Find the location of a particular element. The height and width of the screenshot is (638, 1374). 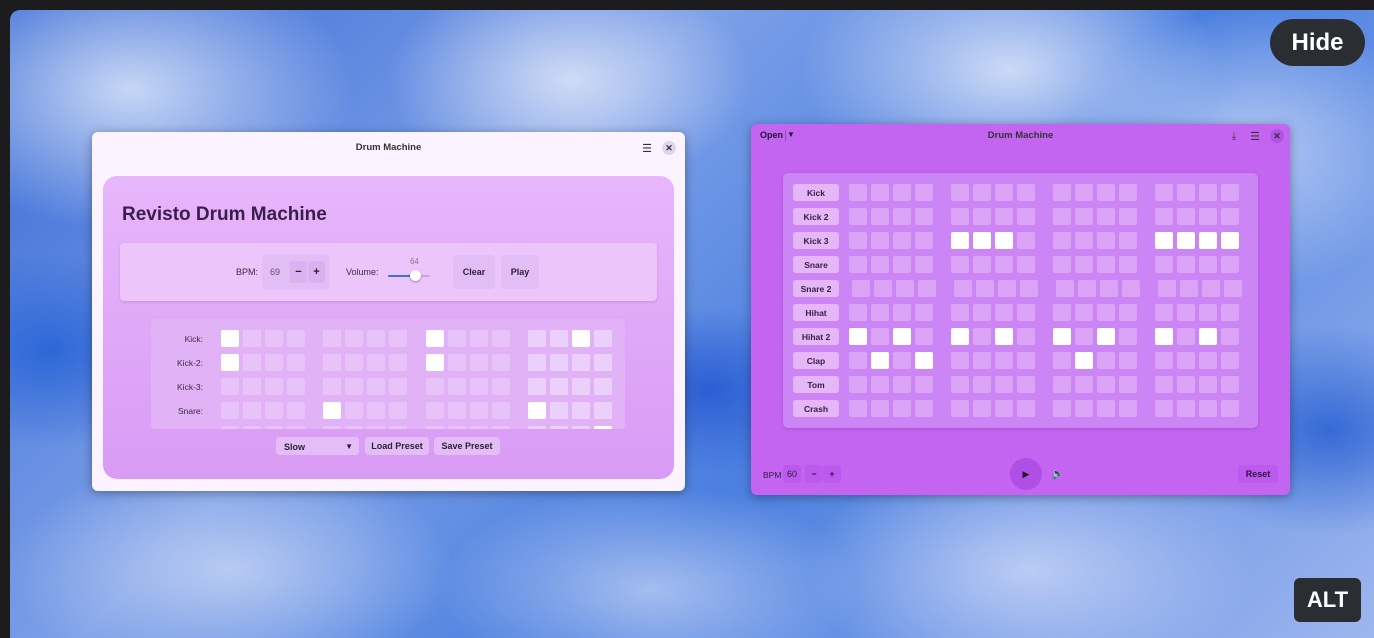

hamburger-icon: ☰ is located at coordinates (647, 148).